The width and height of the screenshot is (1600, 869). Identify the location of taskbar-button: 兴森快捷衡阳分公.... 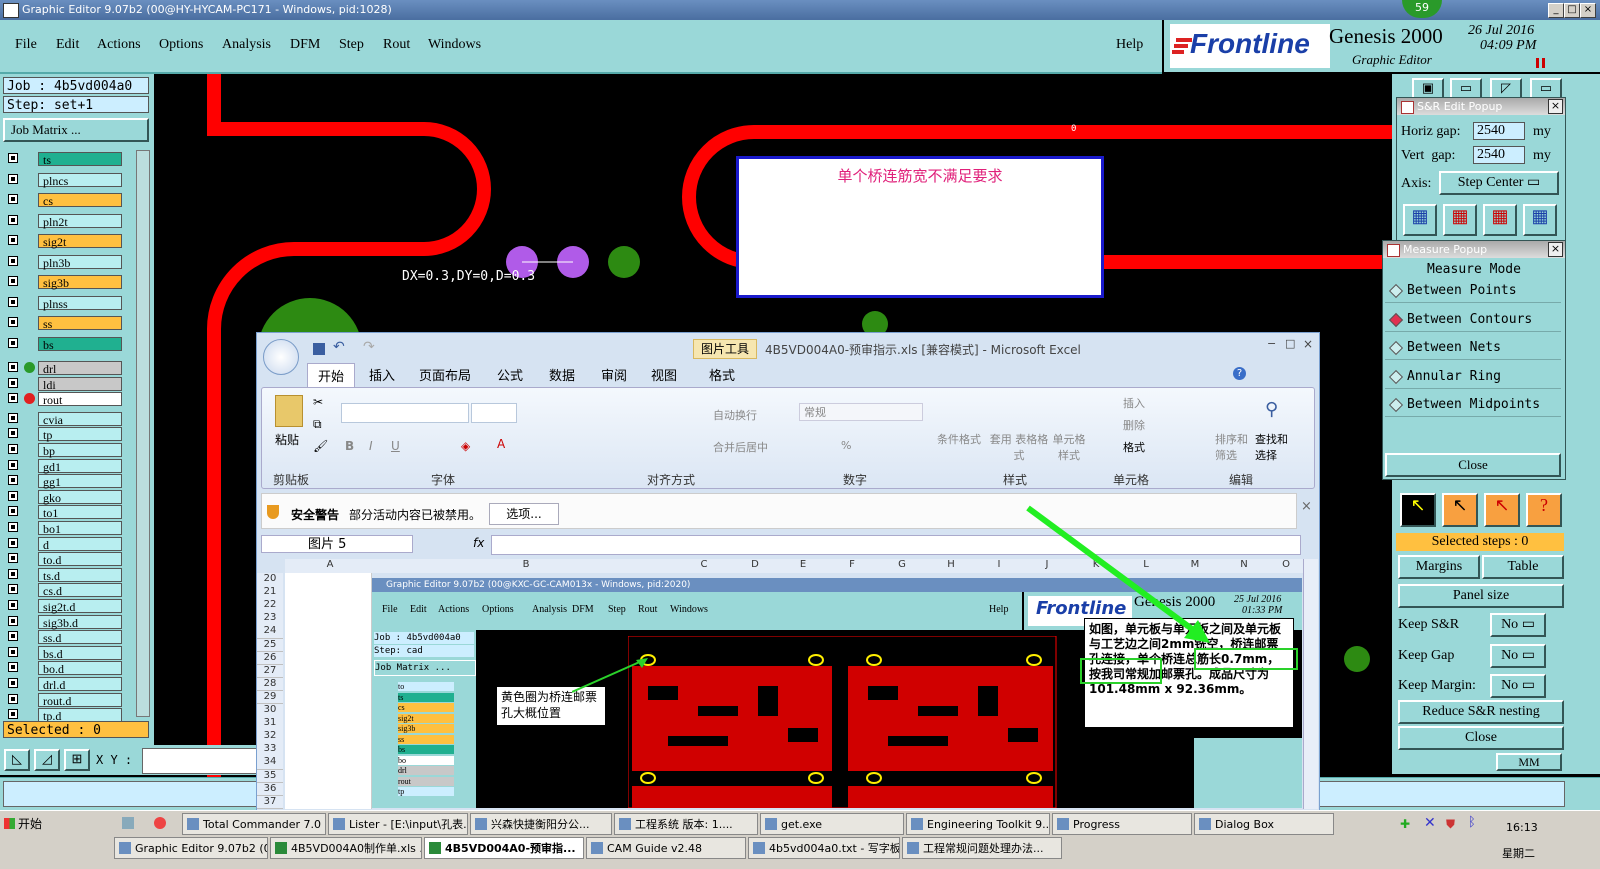
(541, 824).